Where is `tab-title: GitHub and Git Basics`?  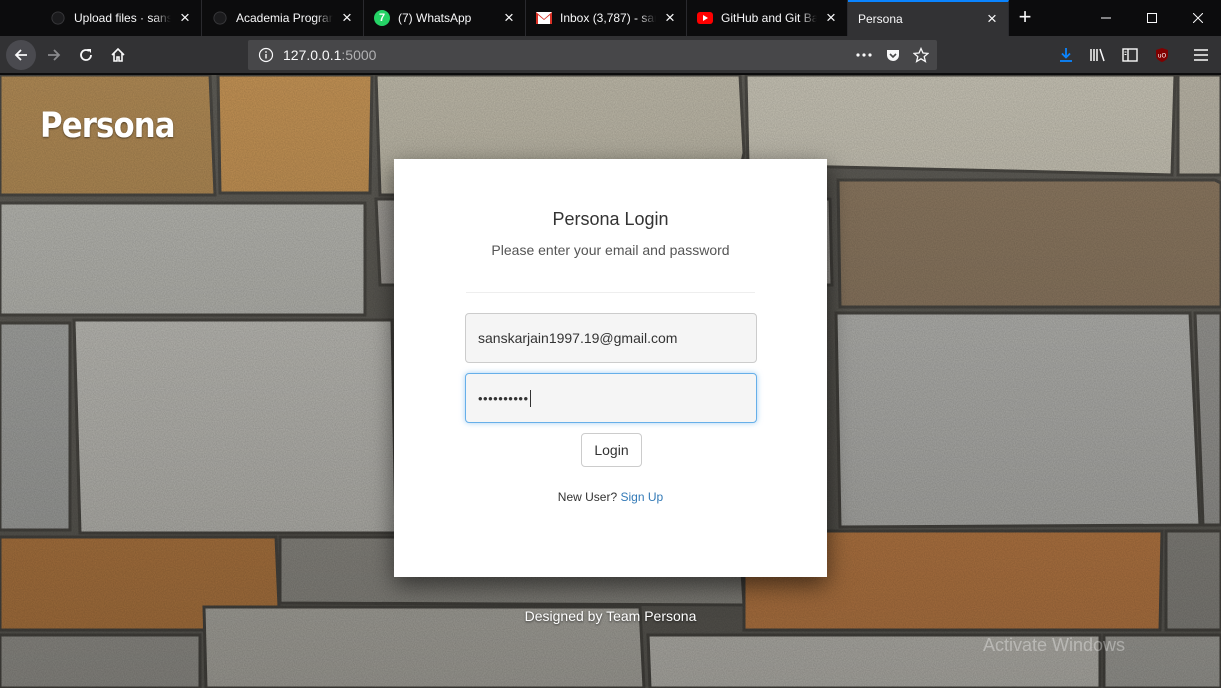 tab-title: GitHub and Git Basics is located at coordinates (769, 18).